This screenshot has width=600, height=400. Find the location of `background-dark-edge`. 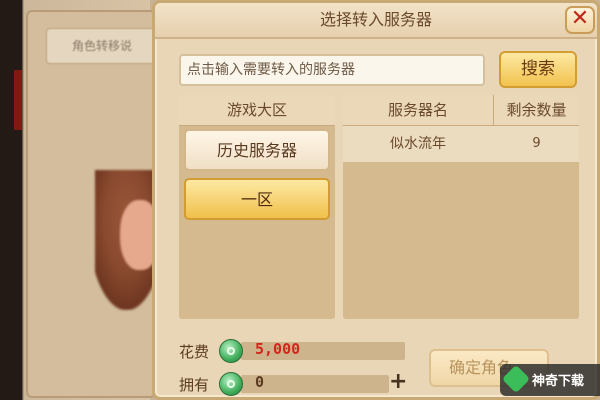

background-dark-edge is located at coordinates (11, 200).